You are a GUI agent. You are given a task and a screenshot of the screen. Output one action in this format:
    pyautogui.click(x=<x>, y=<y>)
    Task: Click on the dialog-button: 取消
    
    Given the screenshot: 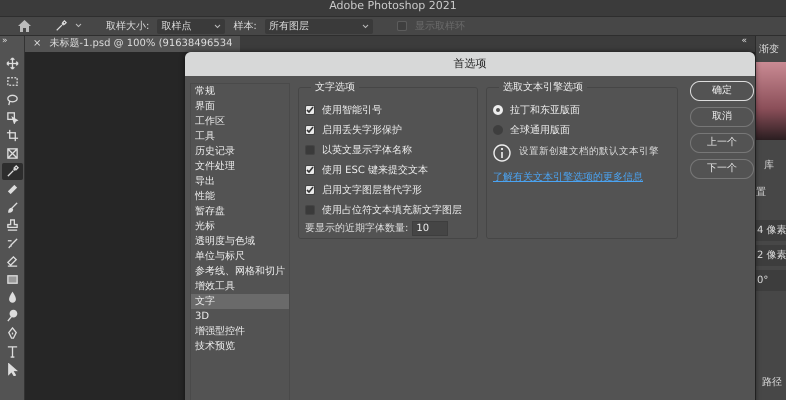 What is the action you would take?
    pyautogui.click(x=722, y=117)
    